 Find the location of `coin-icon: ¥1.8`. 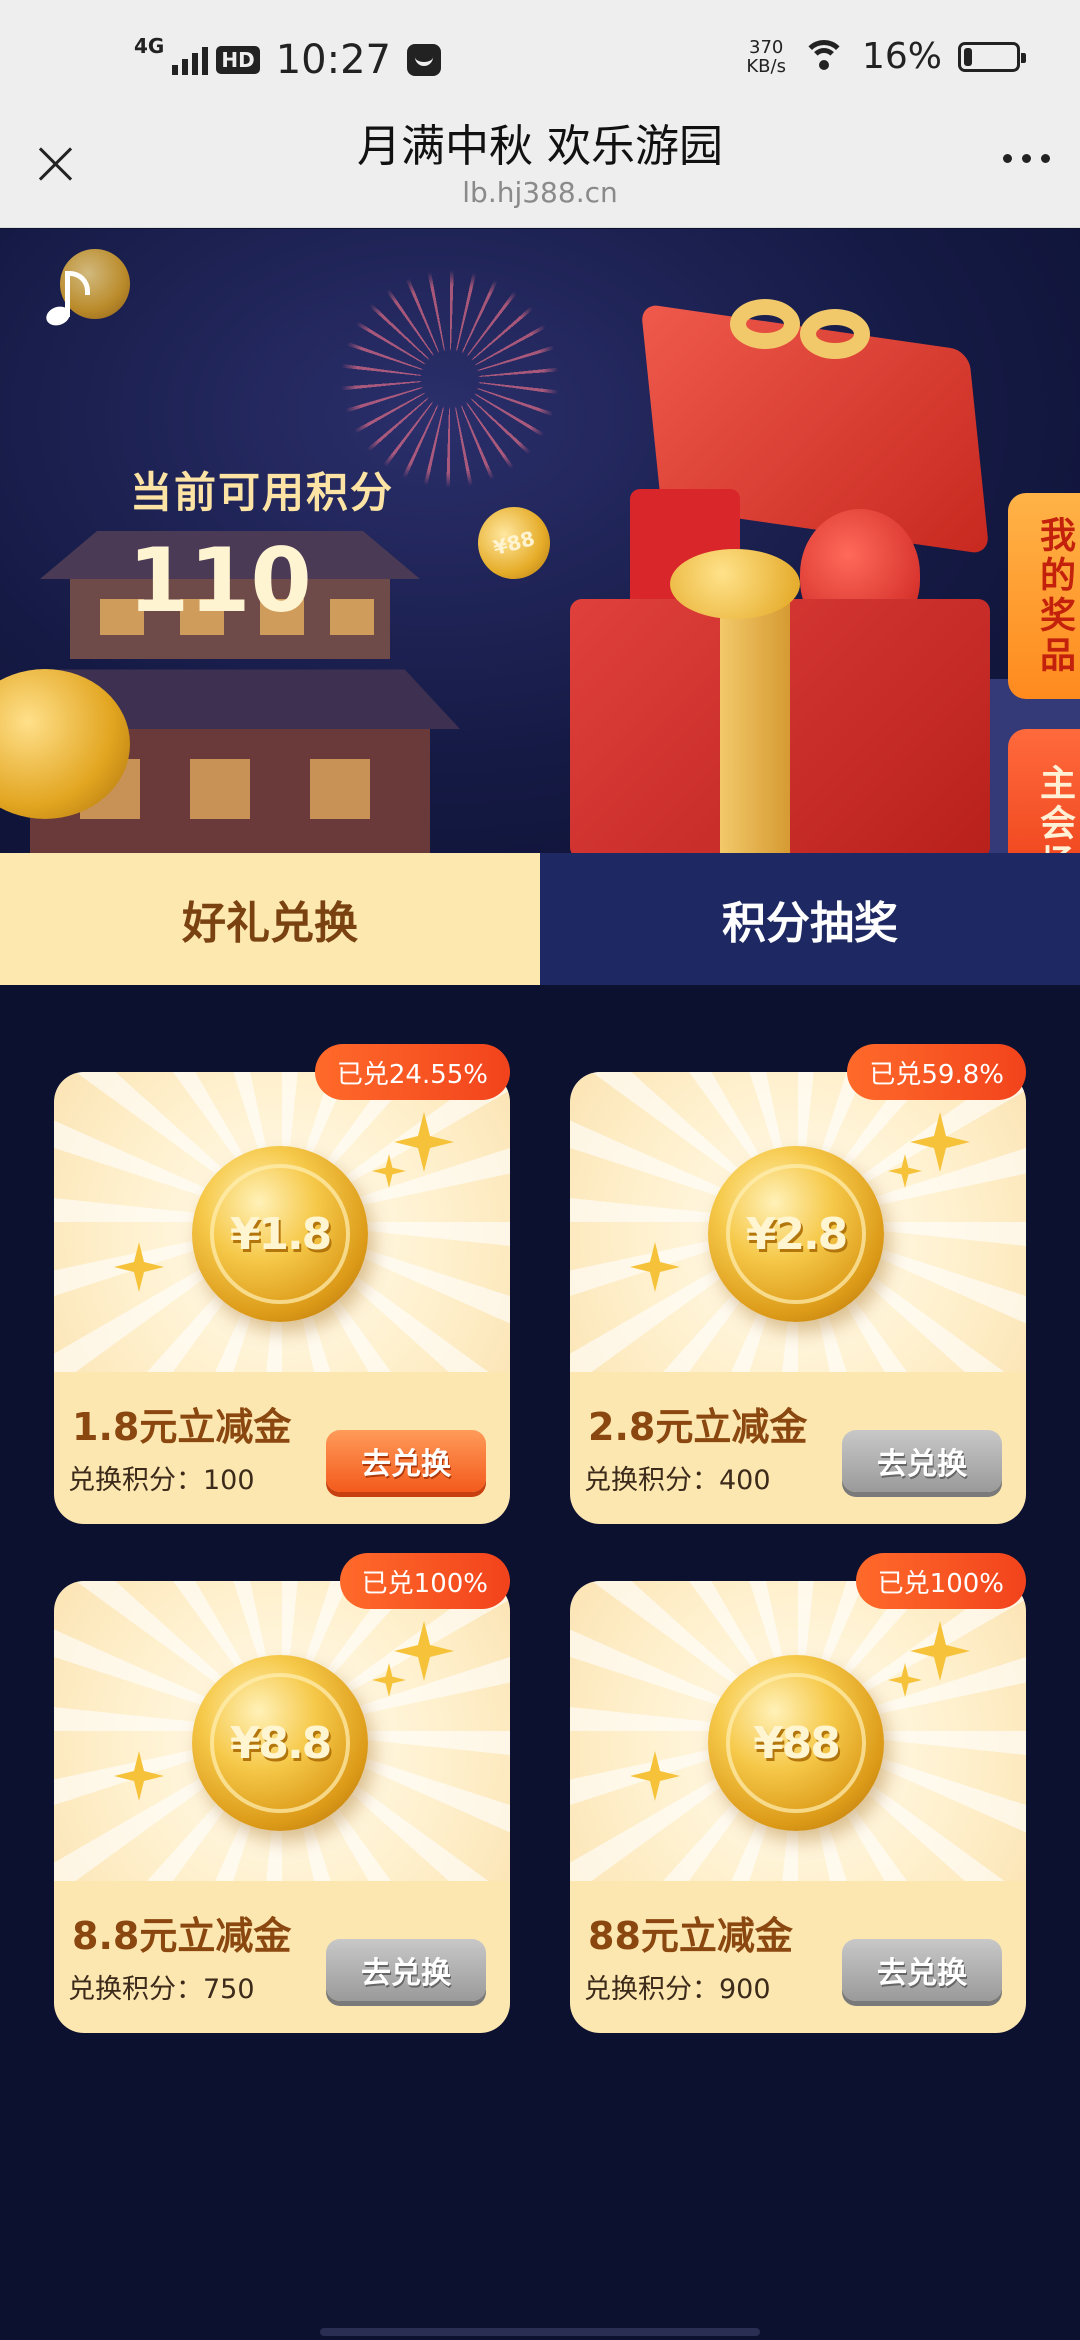

coin-icon: ¥1.8 is located at coordinates (280, 1234).